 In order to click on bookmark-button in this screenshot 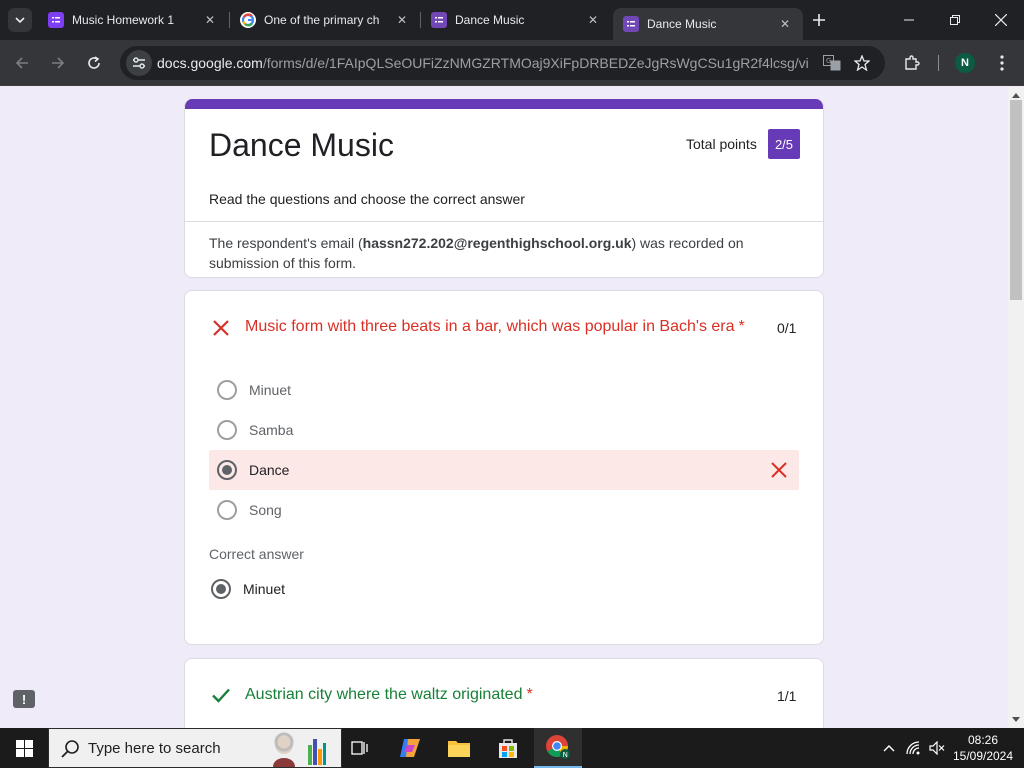, I will do `click(862, 63)`.